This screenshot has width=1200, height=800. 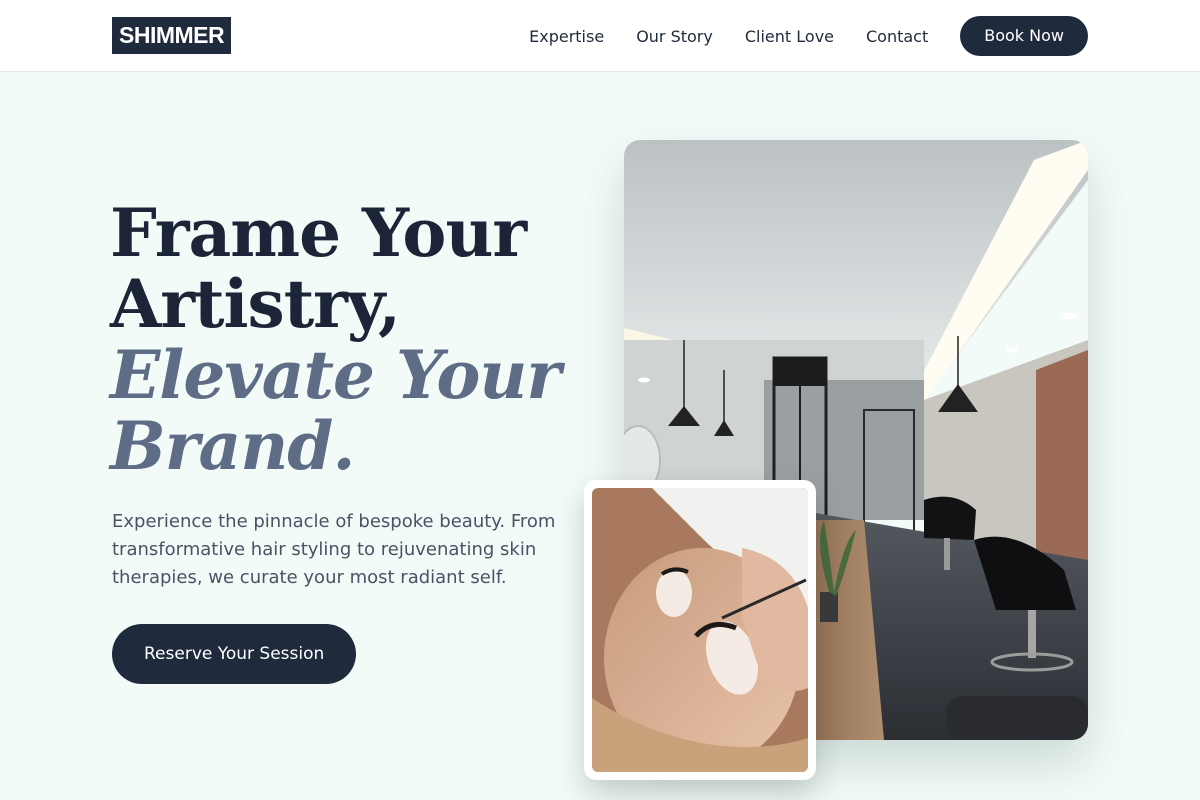 I want to click on brand-logo: SHIMMER, so click(x=172, y=35).